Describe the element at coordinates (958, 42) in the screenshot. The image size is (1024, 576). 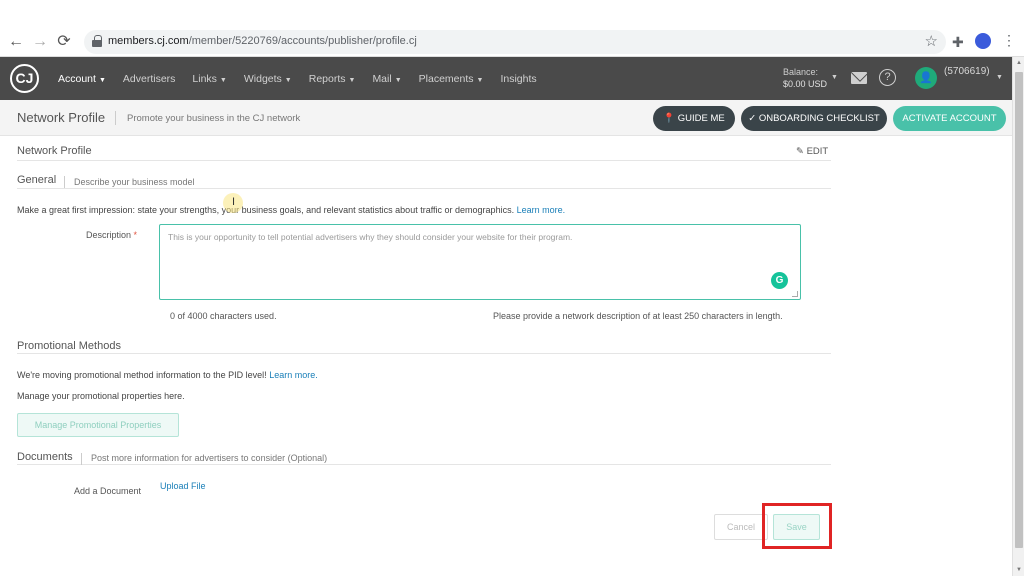
I see `extensions-icon: ✚` at that location.